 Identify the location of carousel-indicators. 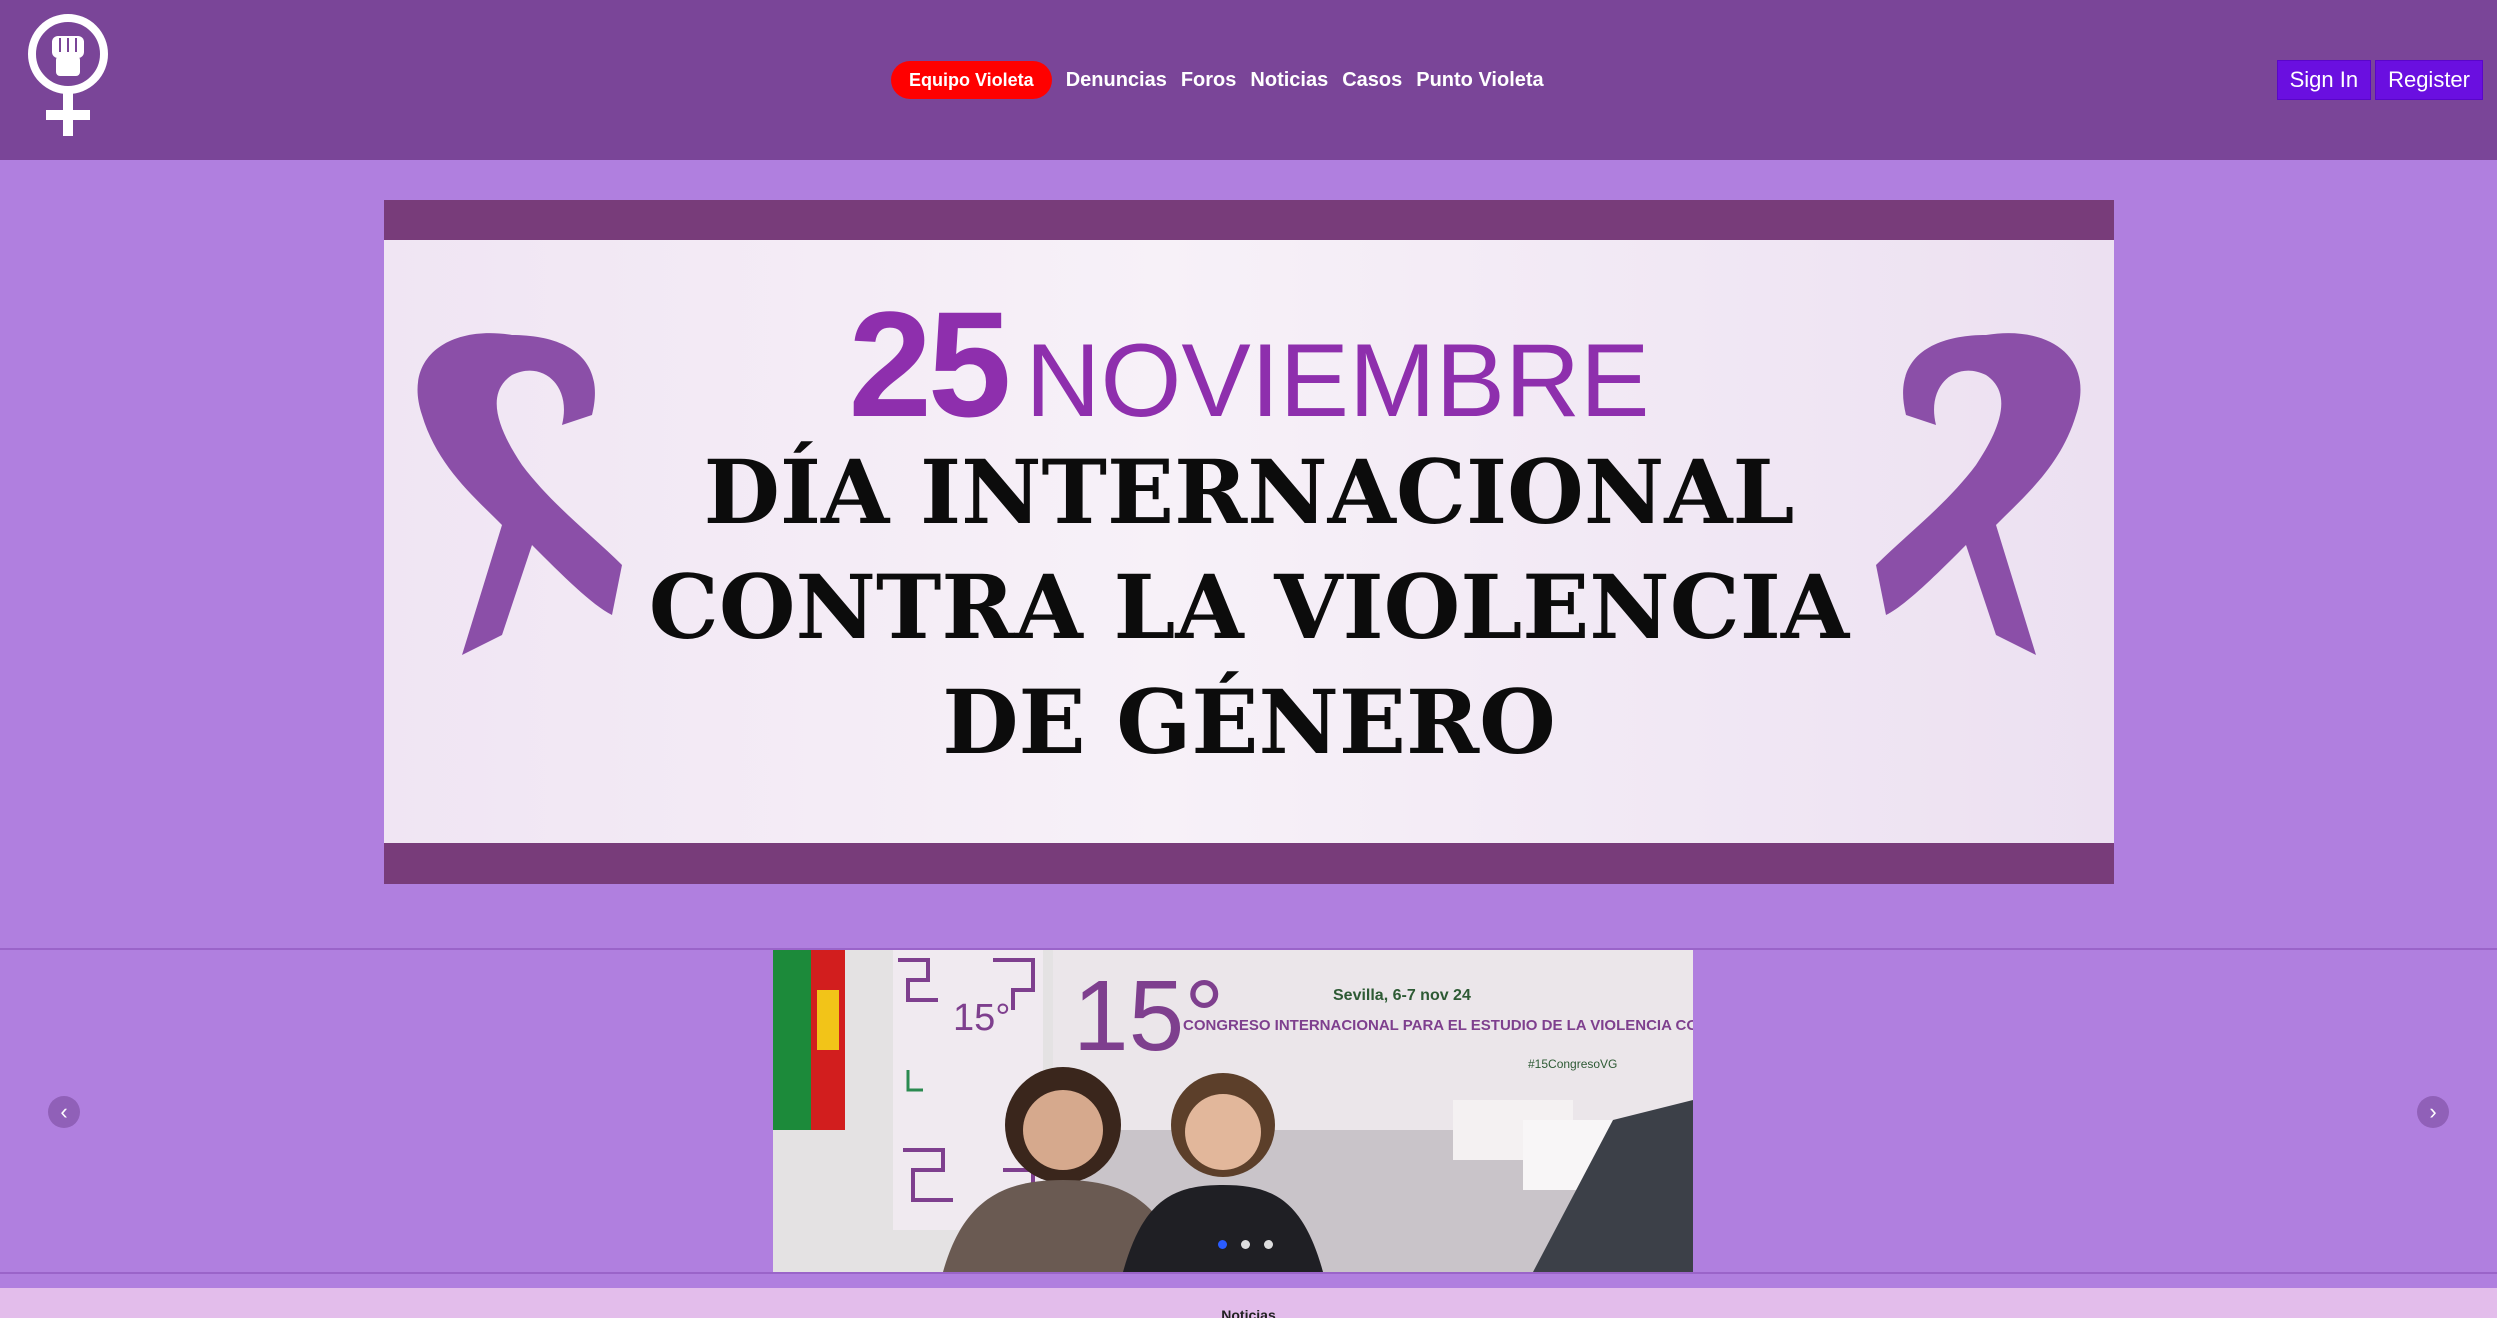
(1245, 1244).